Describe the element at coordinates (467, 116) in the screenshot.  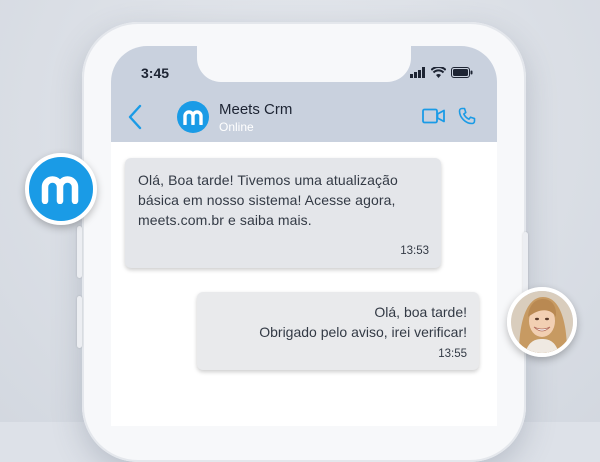
I see `phone-call-icon` at that location.